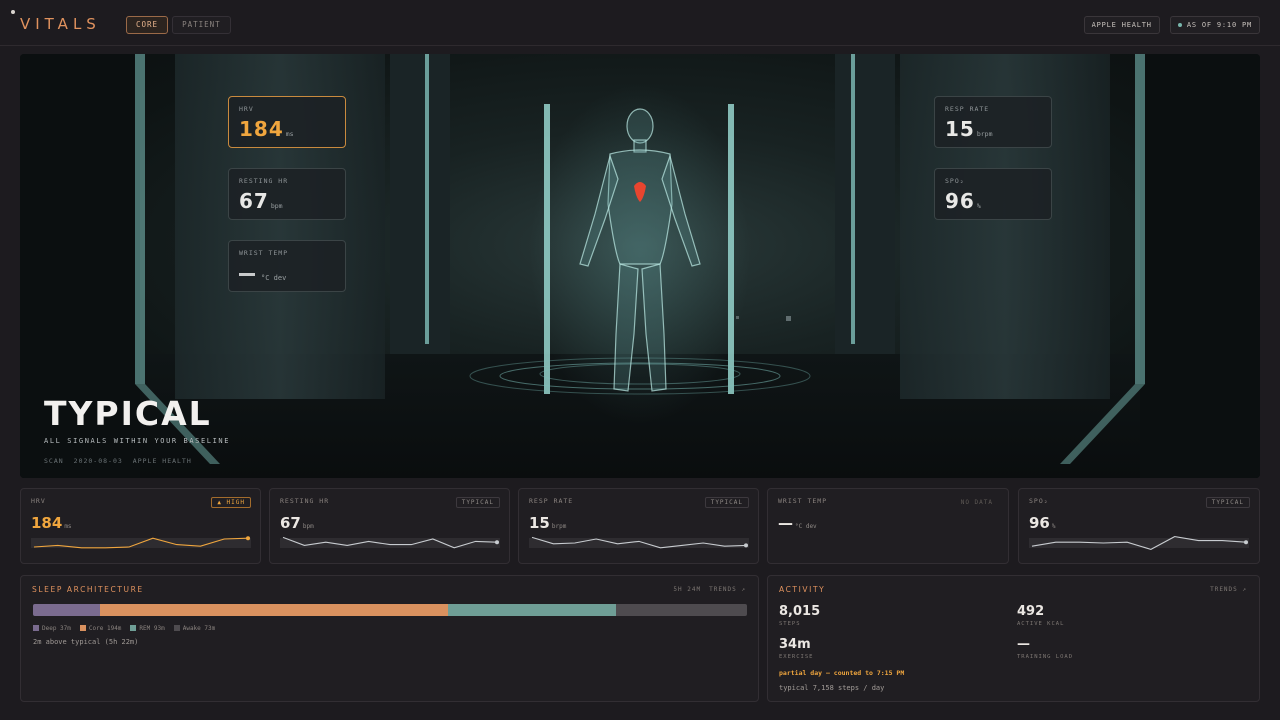 Image resolution: width=1280 pixels, height=720 pixels. What do you see at coordinates (806, 526) in the screenshot?
I see `metric-unit: °C dev` at bounding box center [806, 526].